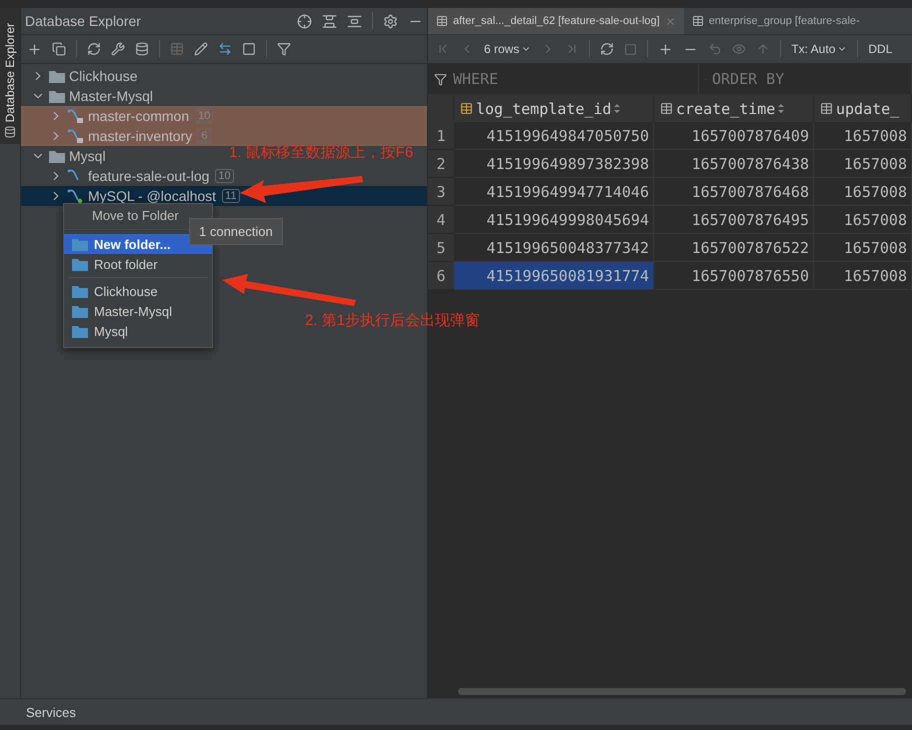  Describe the element at coordinates (682, 691) in the screenshot. I see `scrollbar` at that location.